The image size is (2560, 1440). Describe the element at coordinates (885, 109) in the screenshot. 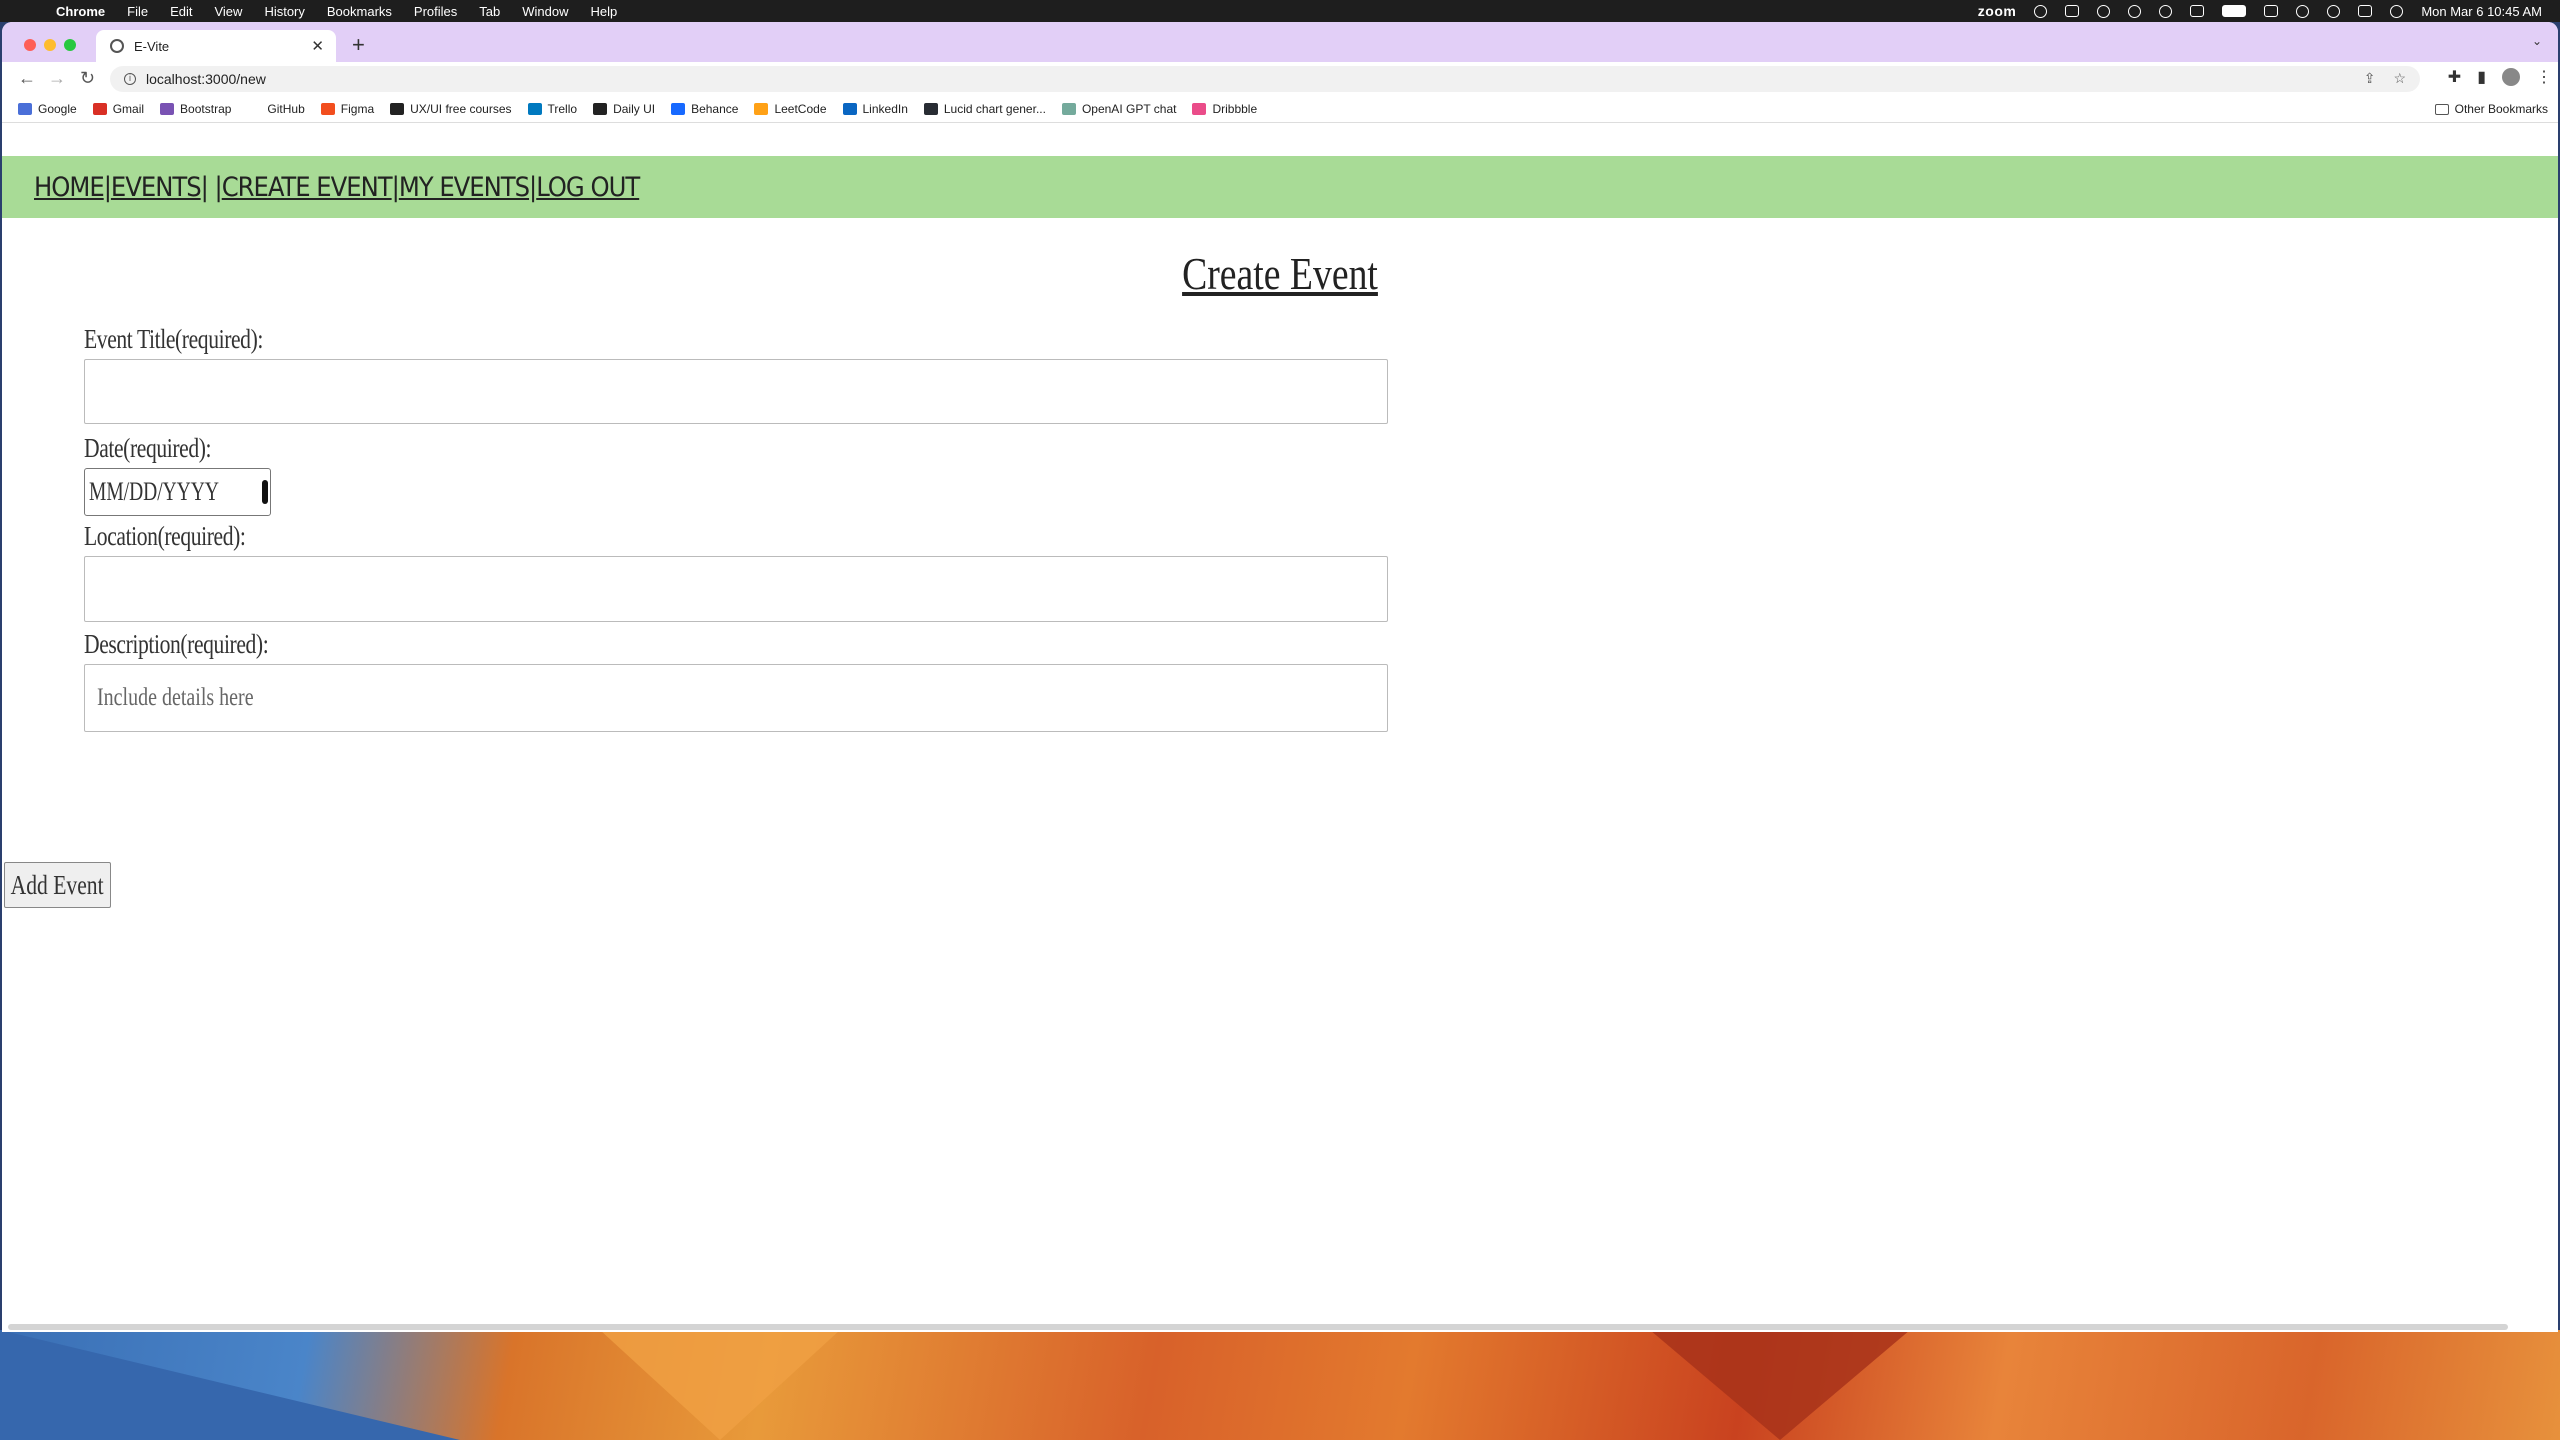

I see `bookmark-label: LinkedIn` at that location.